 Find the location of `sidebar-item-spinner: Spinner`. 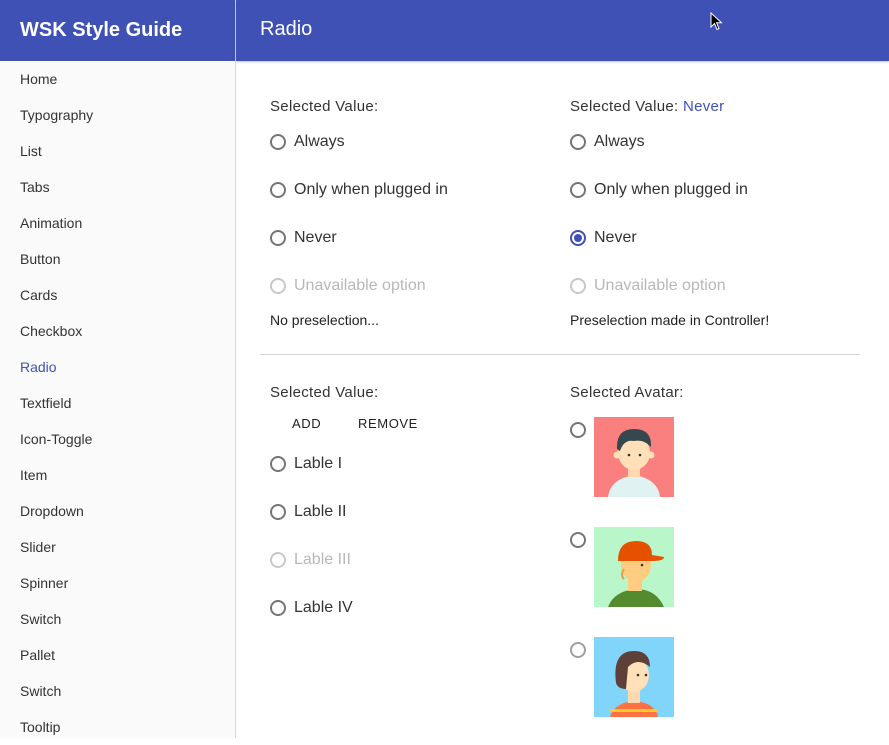

sidebar-item-spinner: Spinner is located at coordinates (117, 583).